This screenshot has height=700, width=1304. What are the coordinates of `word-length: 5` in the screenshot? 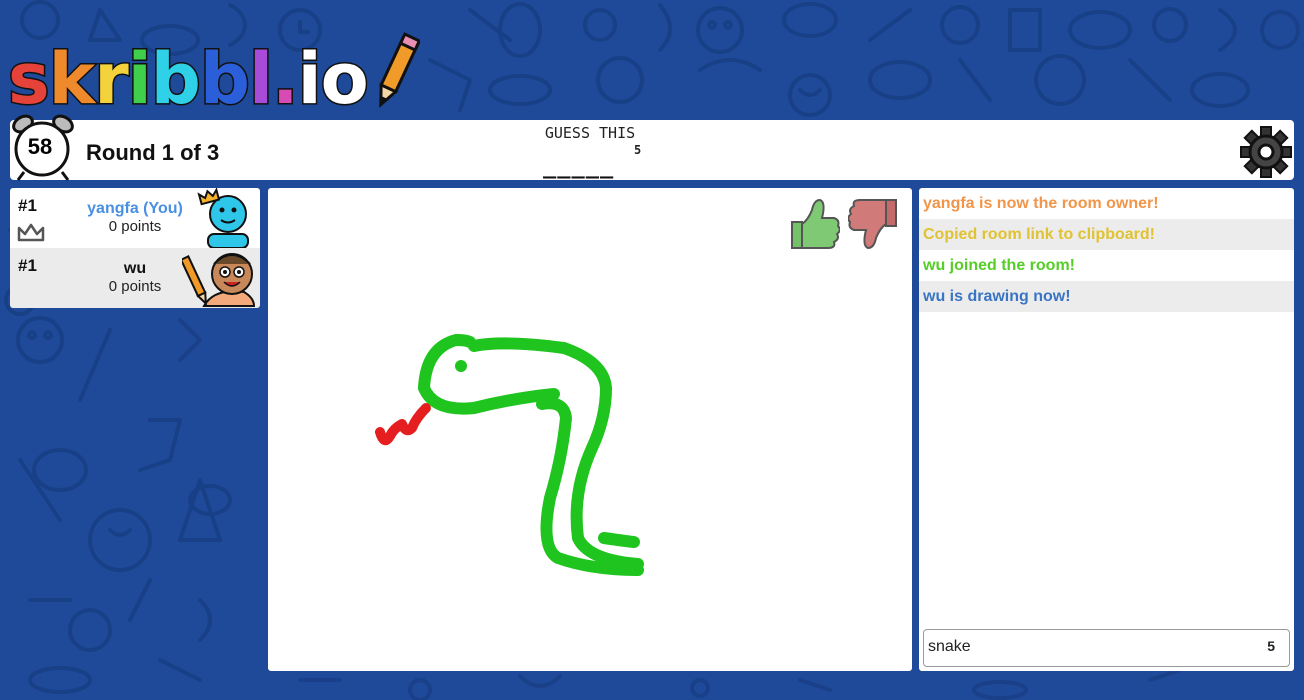 It's located at (638, 150).